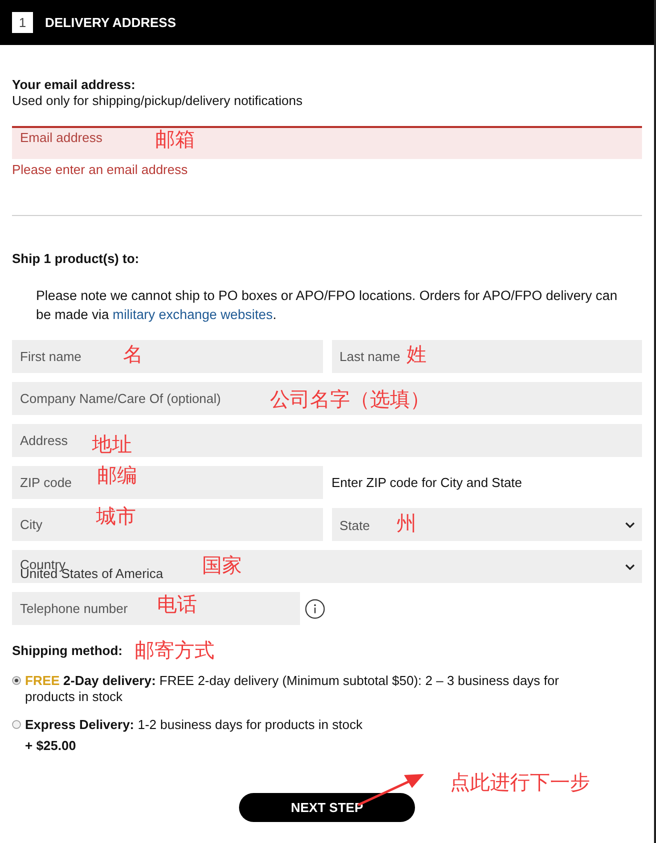 The height and width of the screenshot is (843, 656). Describe the element at coordinates (222, 566) in the screenshot. I see `annotation-text: 国家` at that location.